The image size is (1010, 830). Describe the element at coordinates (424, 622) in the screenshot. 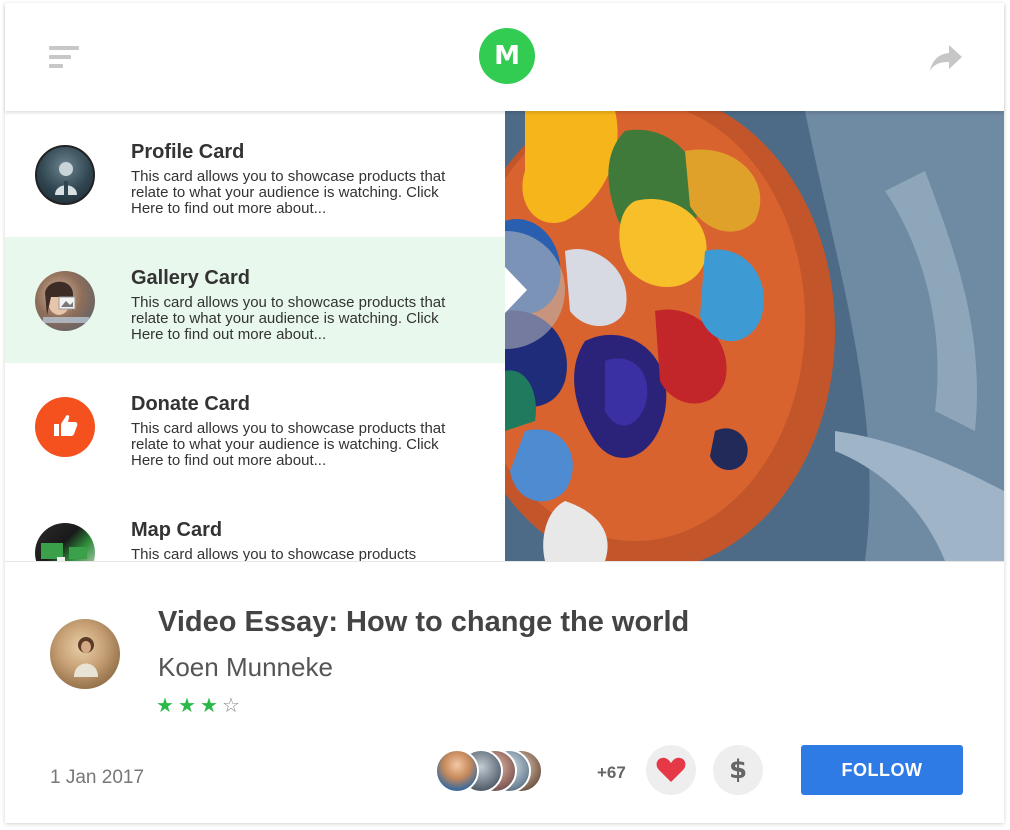

I see `video-title: Video Essay: How to change the world` at that location.